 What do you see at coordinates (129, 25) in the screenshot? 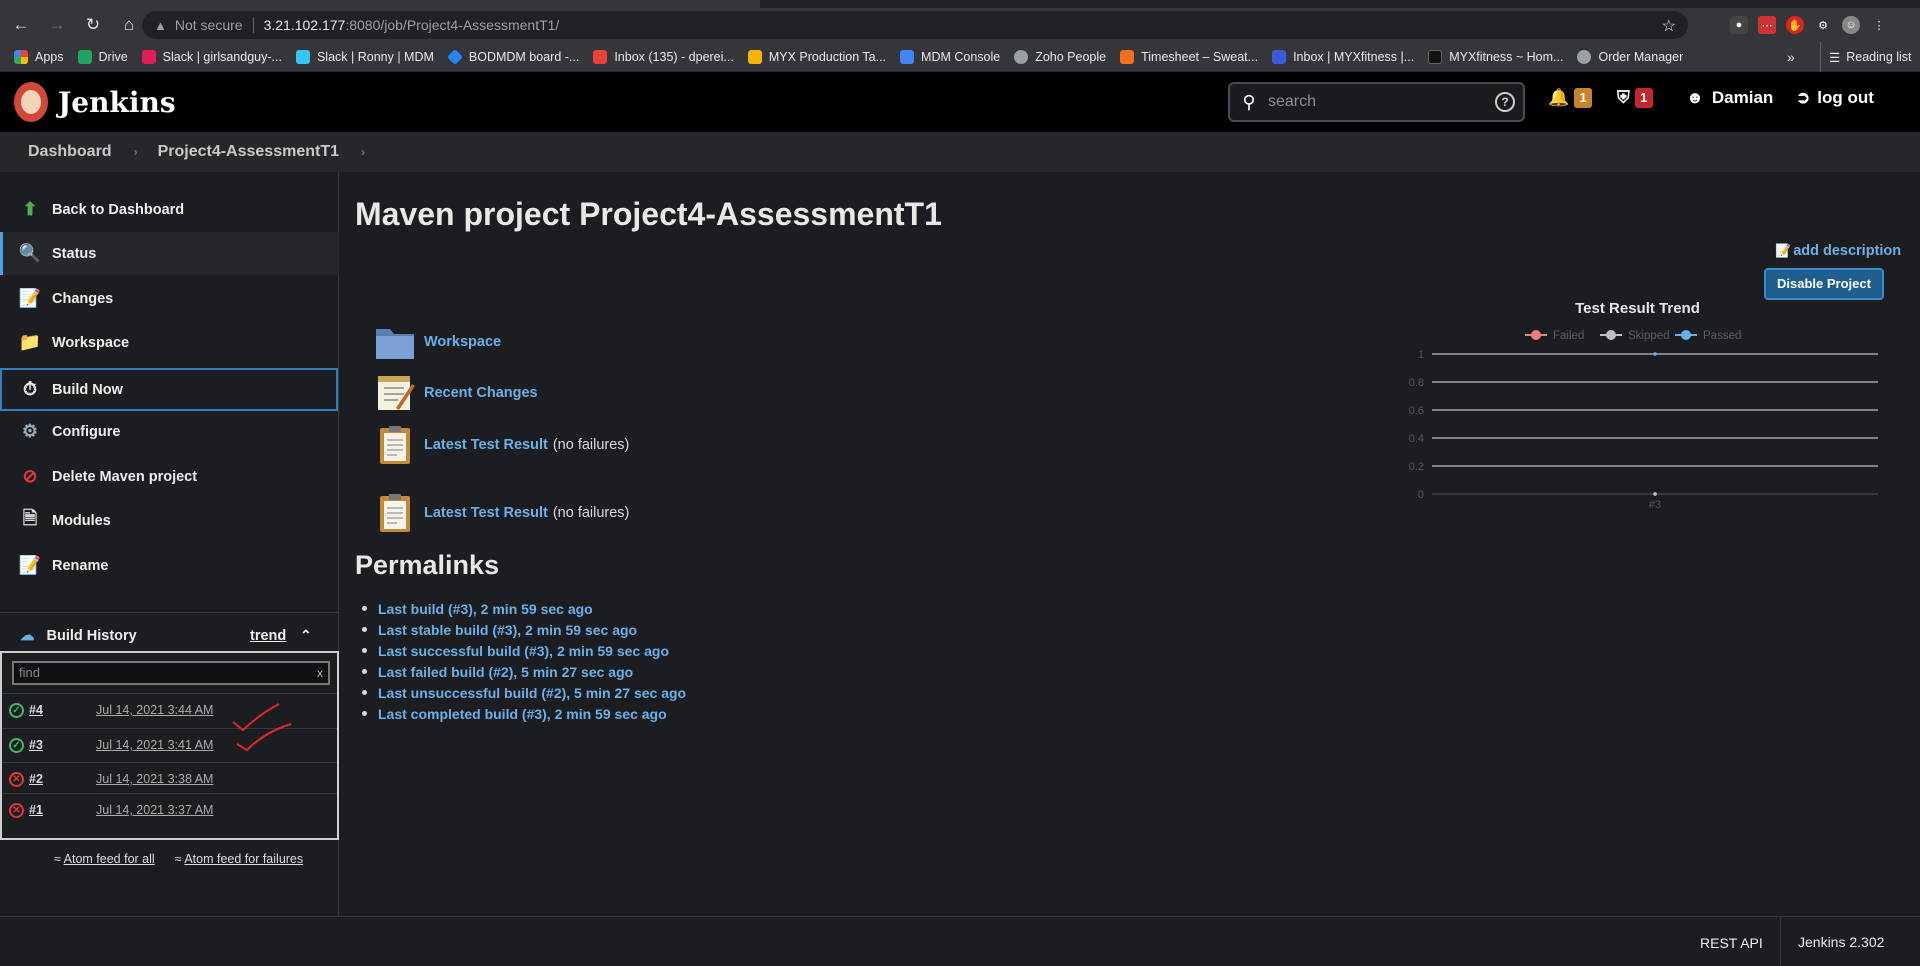
I see `home-icon: ⌂` at bounding box center [129, 25].